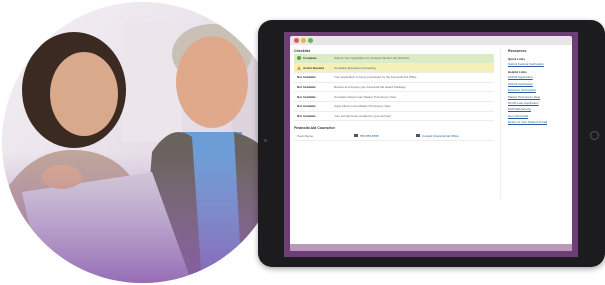 This screenshot has height=285, width=605. What do you see at coordinates (412, 68) in the screenshot?
I see `checklist-task-link: Complete Entrance Counseling` at bounding box center [412, 68].